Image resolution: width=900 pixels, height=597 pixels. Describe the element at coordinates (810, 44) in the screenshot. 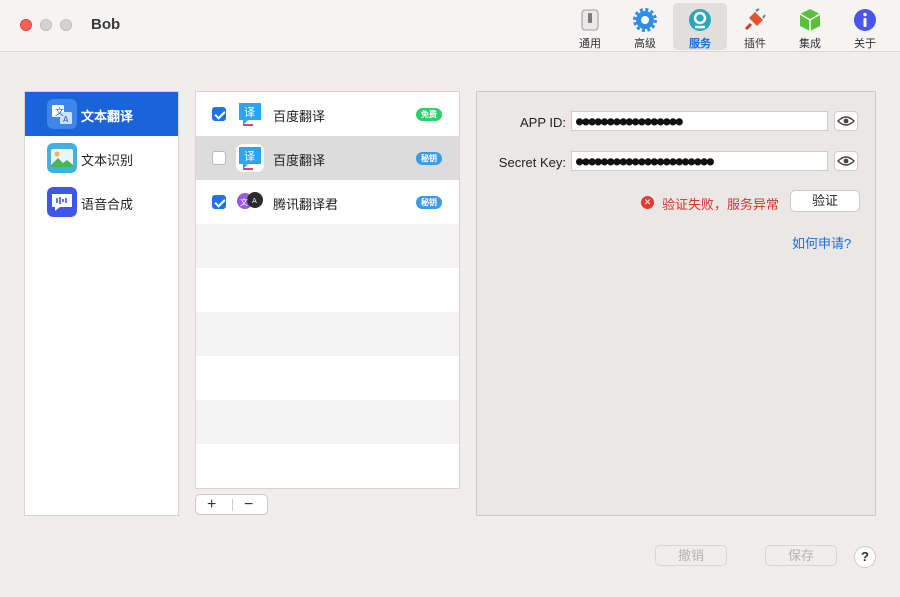

I see `toolbar-tab-label: 集成` at that location.